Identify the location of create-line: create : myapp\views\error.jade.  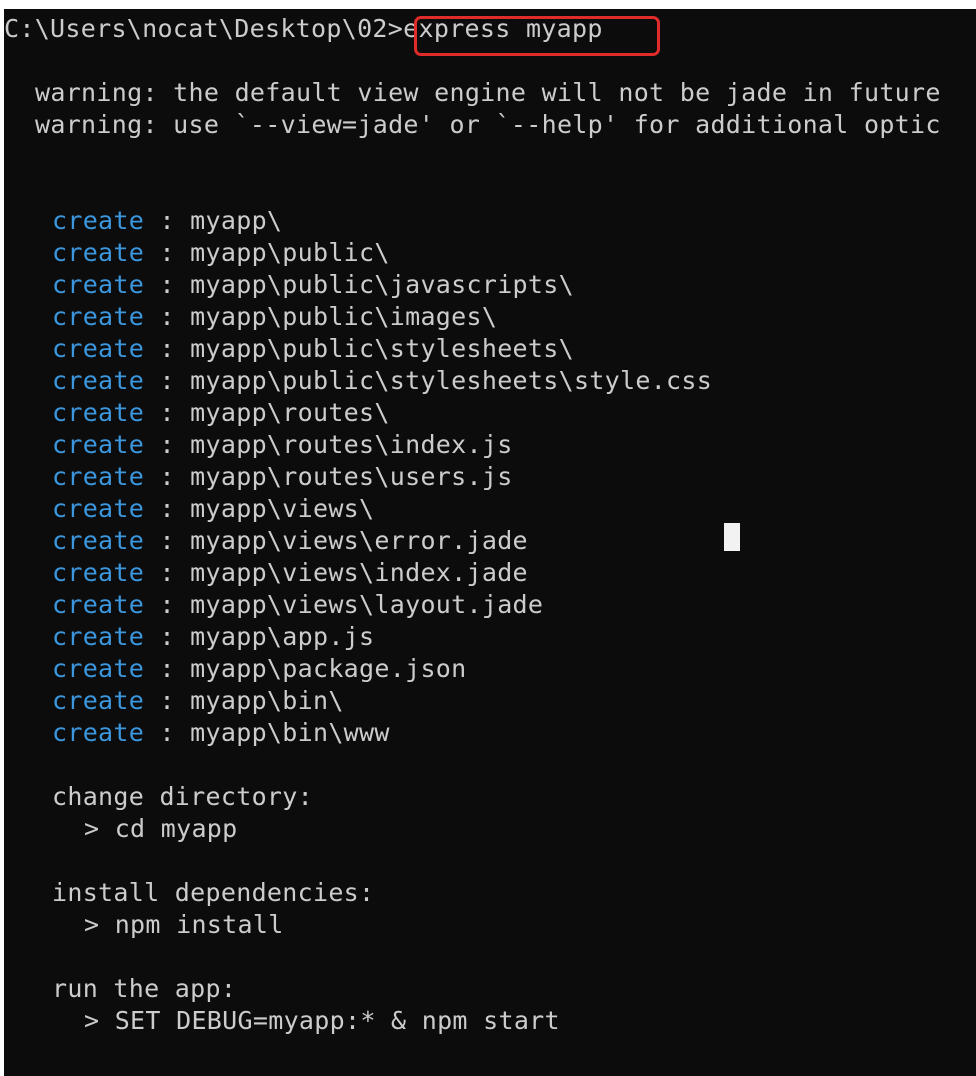
(290, 541).